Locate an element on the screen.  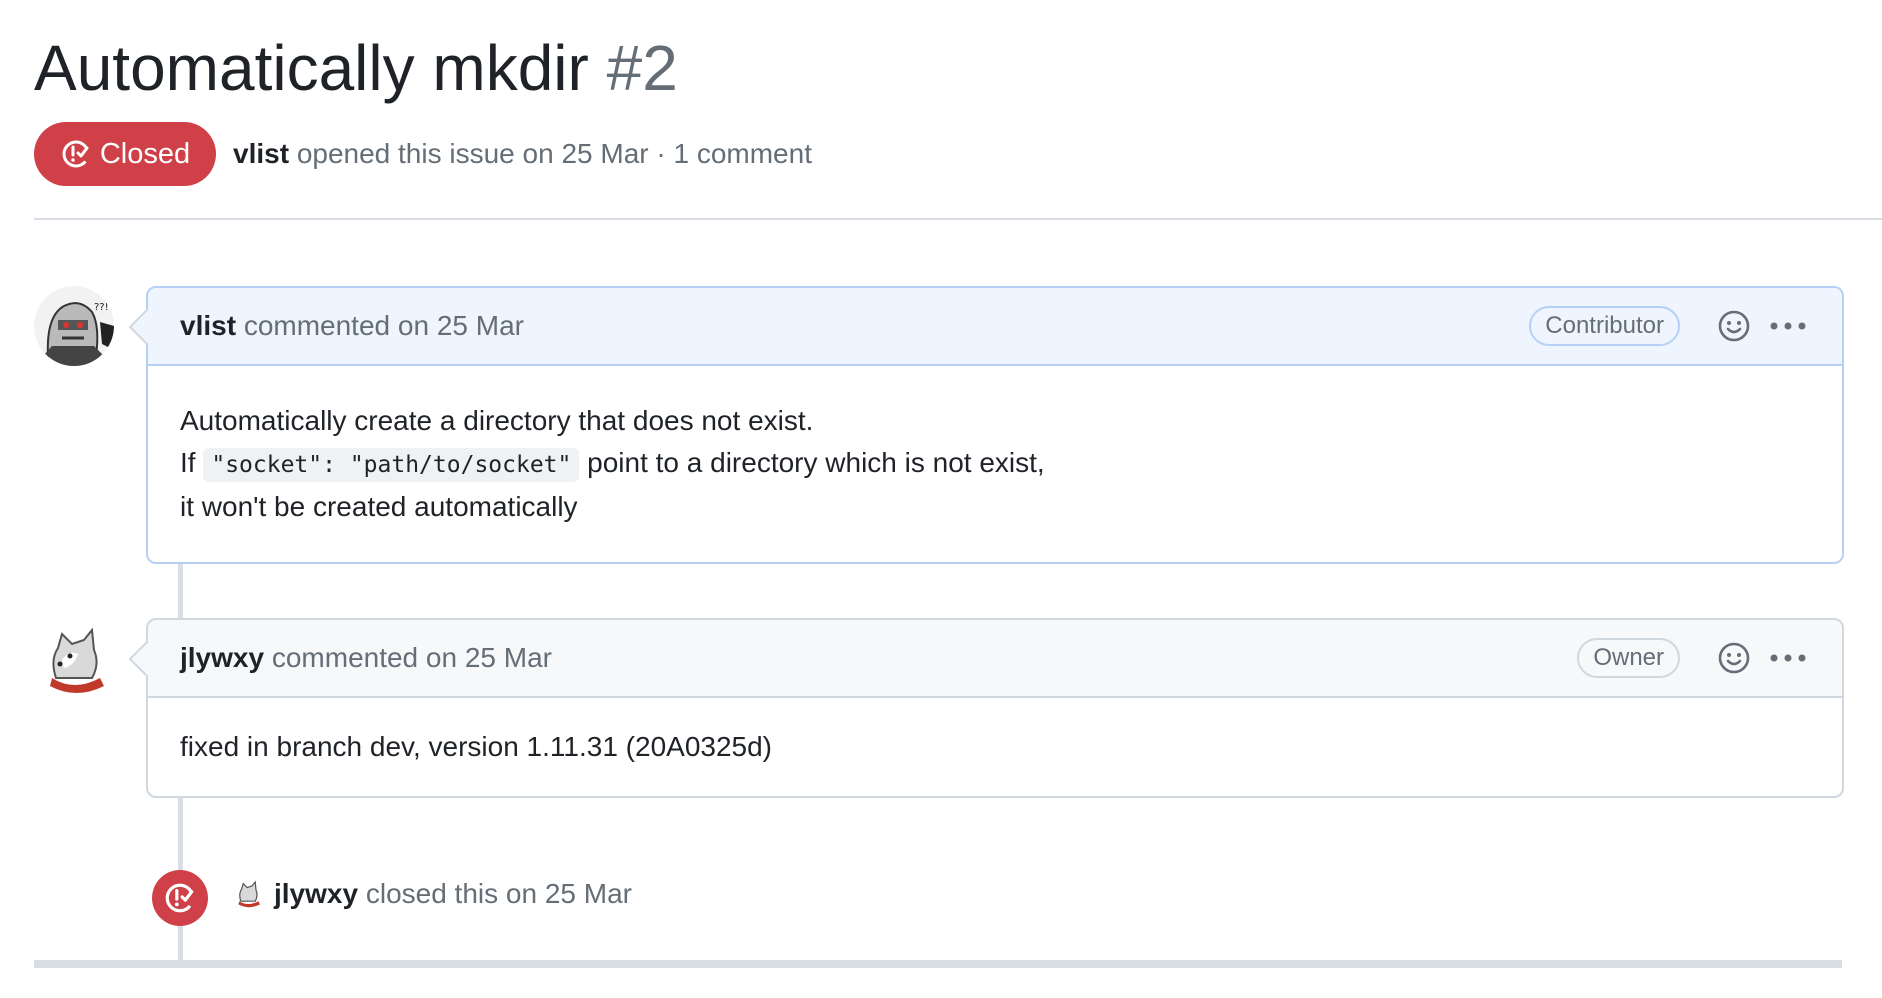
avatar-jlywxy is located at coordinates (74, 660).